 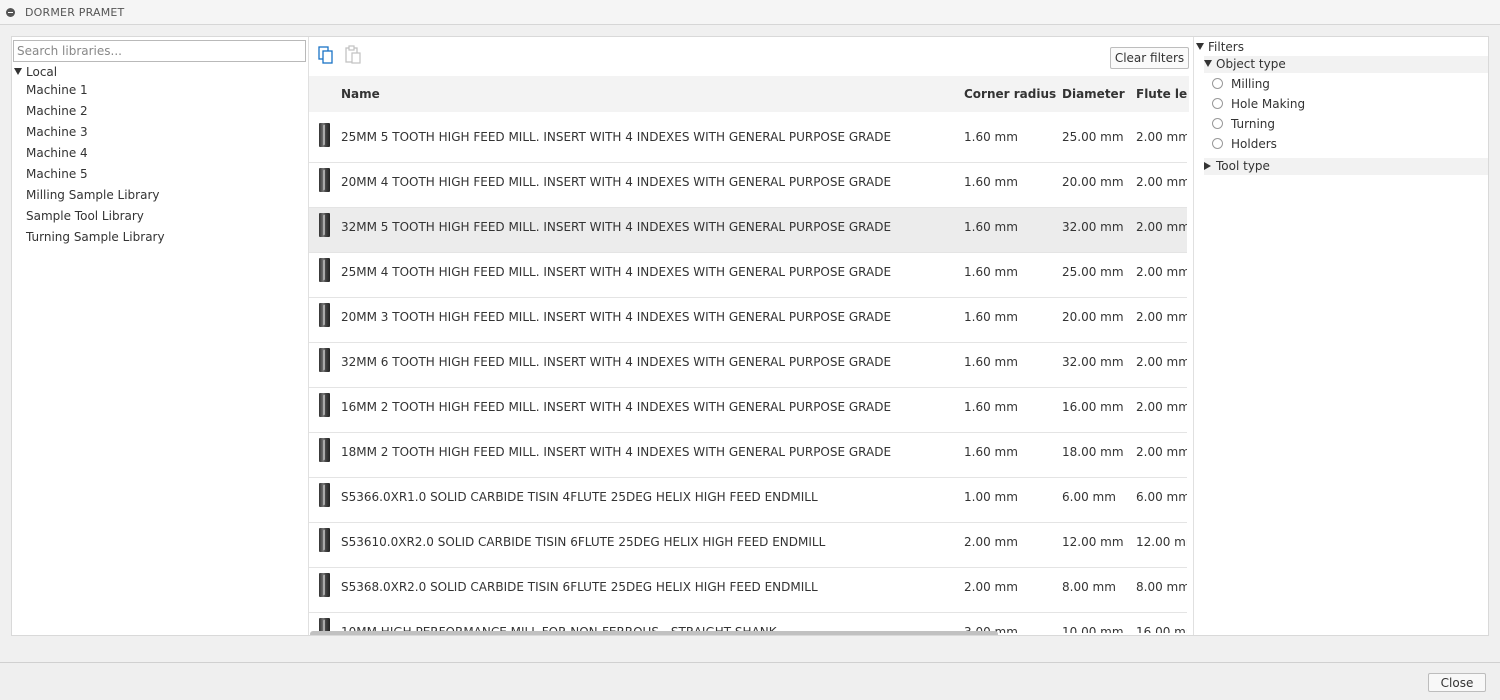 What do you see at coordinates (1253, 124) in the screenshot?
I see `filter-option-label: Turning` at bounding box center [1253, 124].